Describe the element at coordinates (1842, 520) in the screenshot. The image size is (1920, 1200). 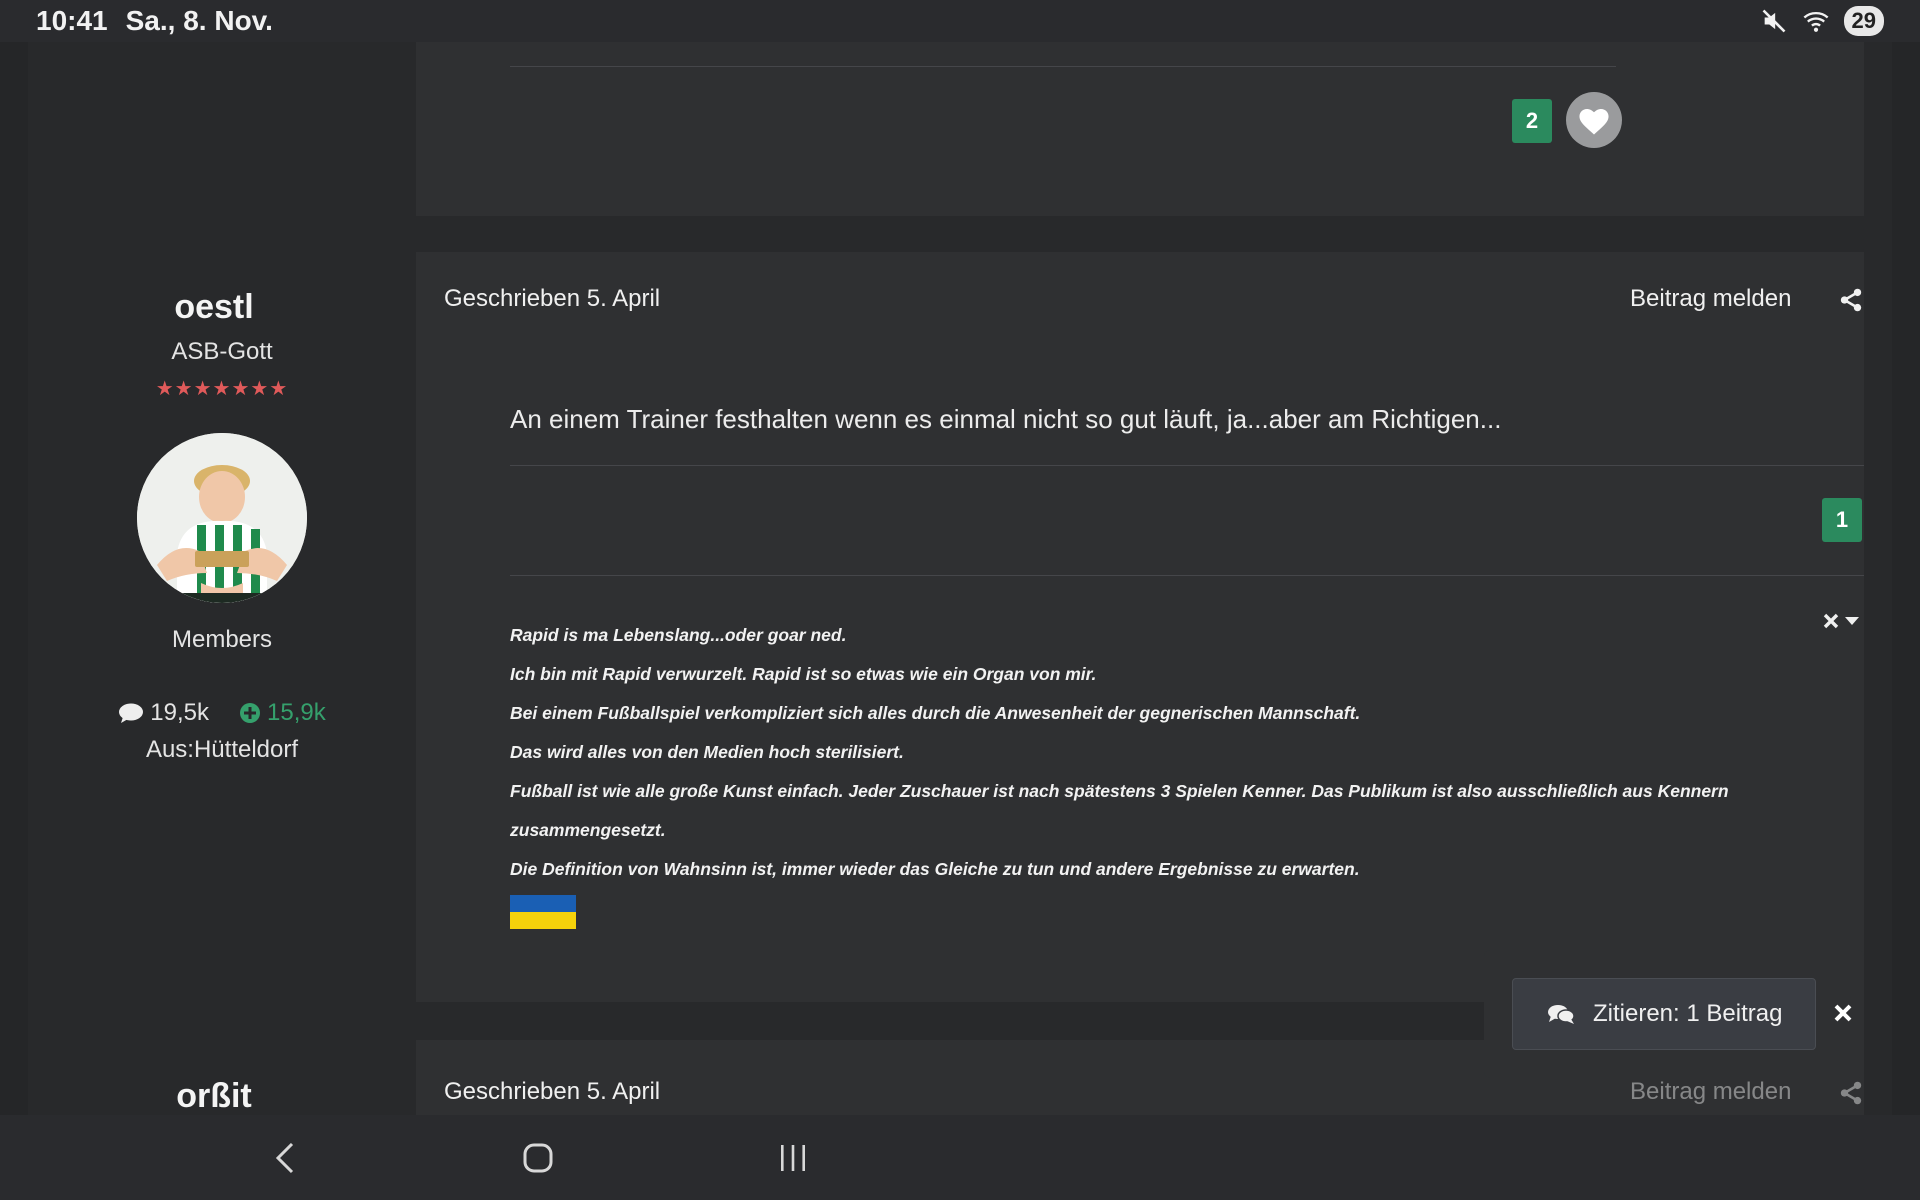
I see `reaction-count-badge: 1` at that location.